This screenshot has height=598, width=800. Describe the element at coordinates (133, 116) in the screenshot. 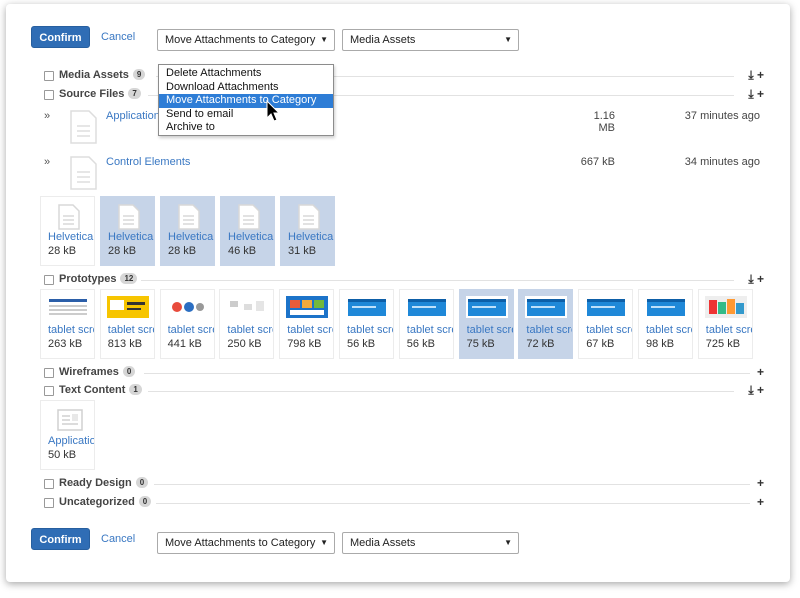

I see `file-name: Application` at that location.